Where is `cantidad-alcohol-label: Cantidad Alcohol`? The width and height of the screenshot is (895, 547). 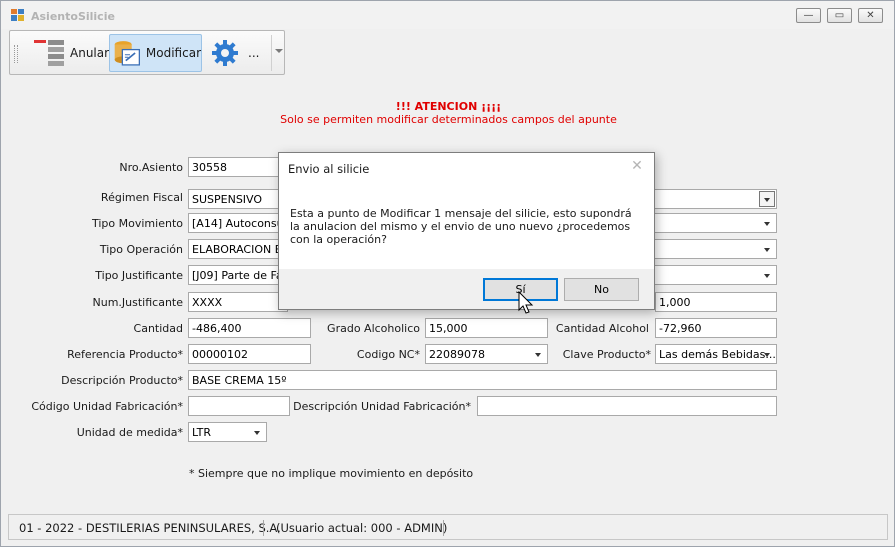
cantidad-alcohol-label: Cantidad Alcohol is located at coordinates (602, 328).